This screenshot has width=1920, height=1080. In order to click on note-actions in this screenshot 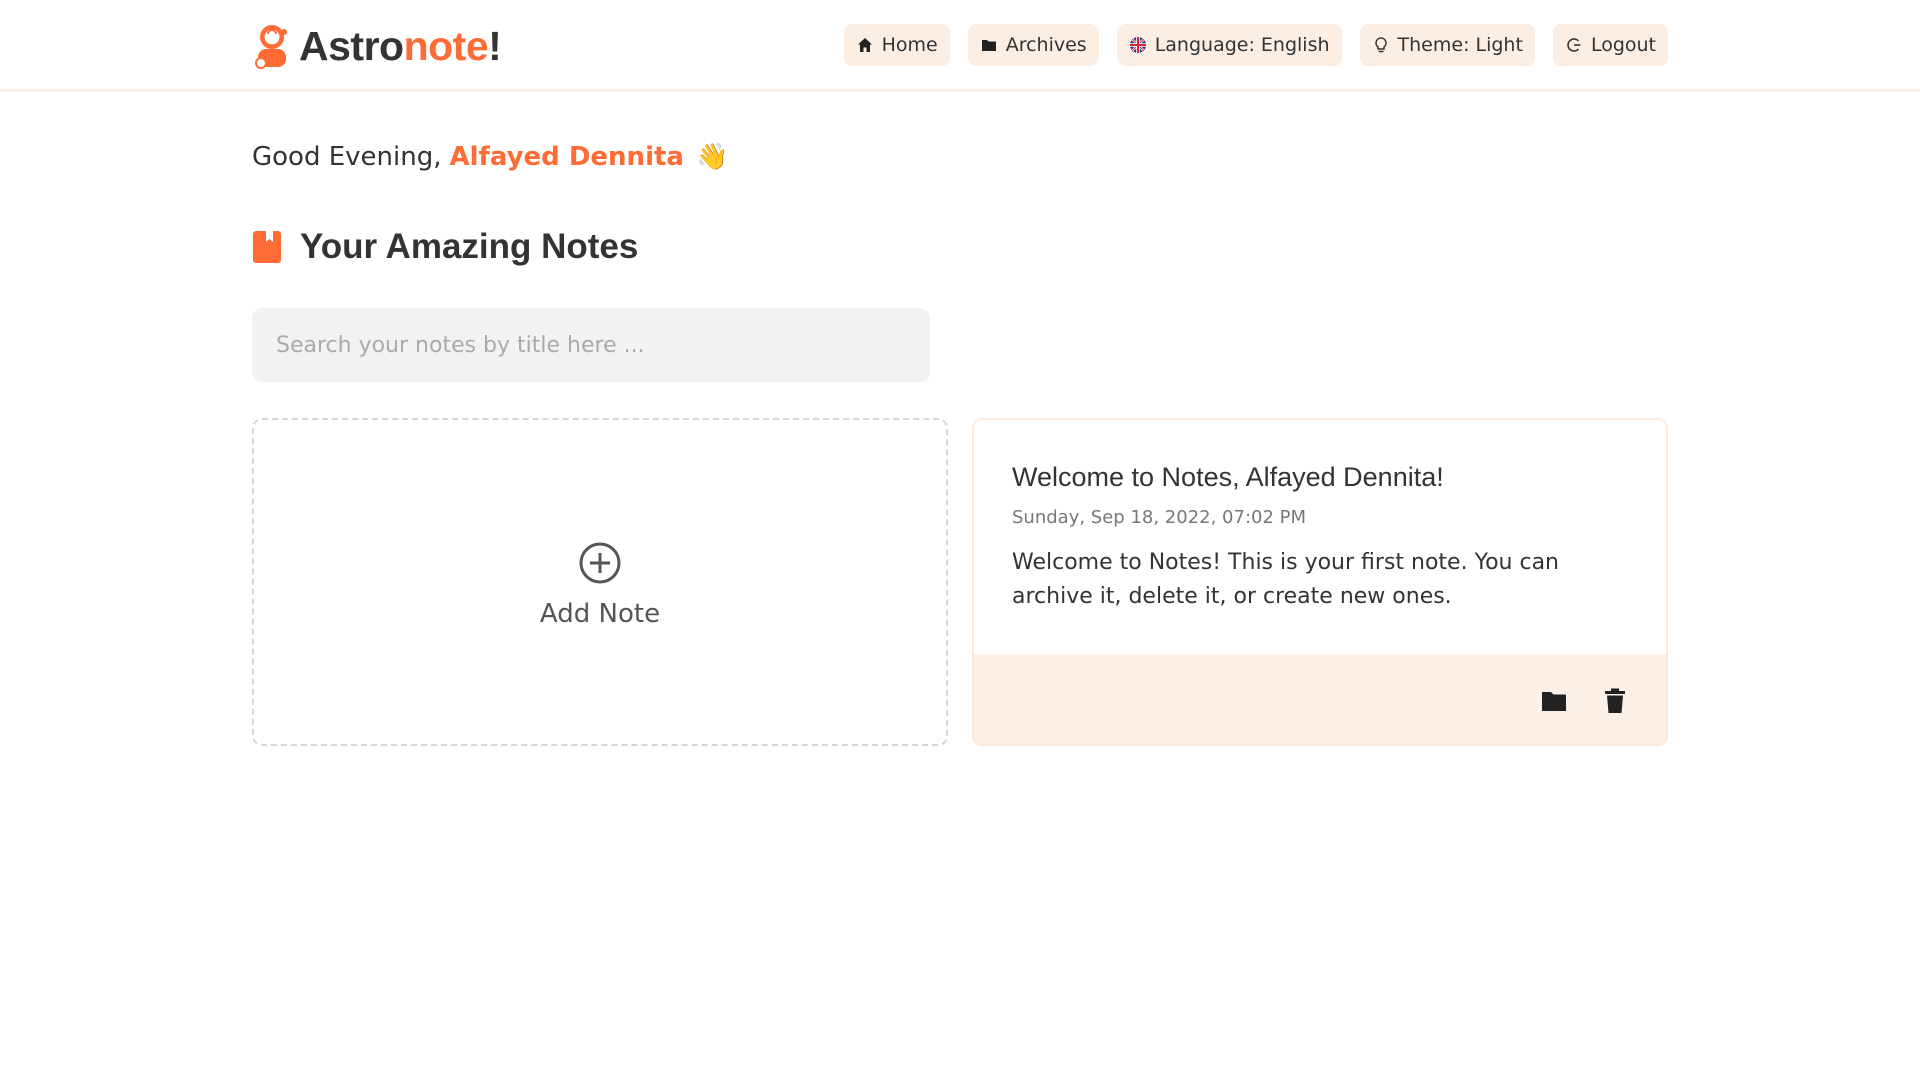, I will do `click(1320, 699)`.